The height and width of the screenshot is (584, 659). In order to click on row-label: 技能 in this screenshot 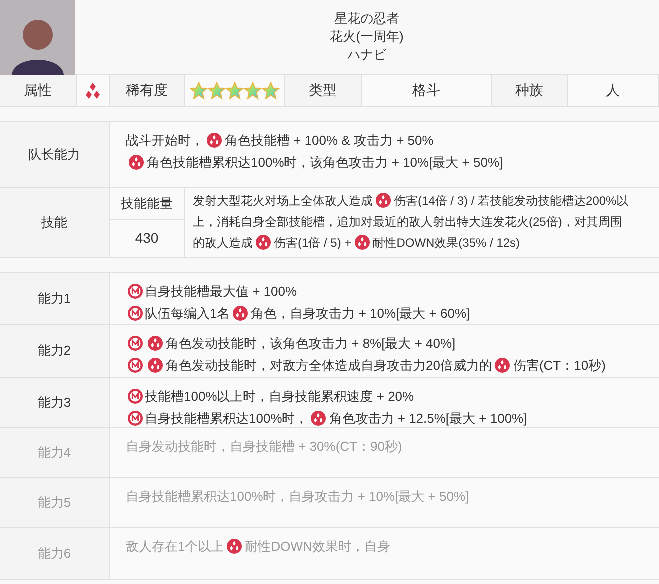, I will do `click(55, 223)`.